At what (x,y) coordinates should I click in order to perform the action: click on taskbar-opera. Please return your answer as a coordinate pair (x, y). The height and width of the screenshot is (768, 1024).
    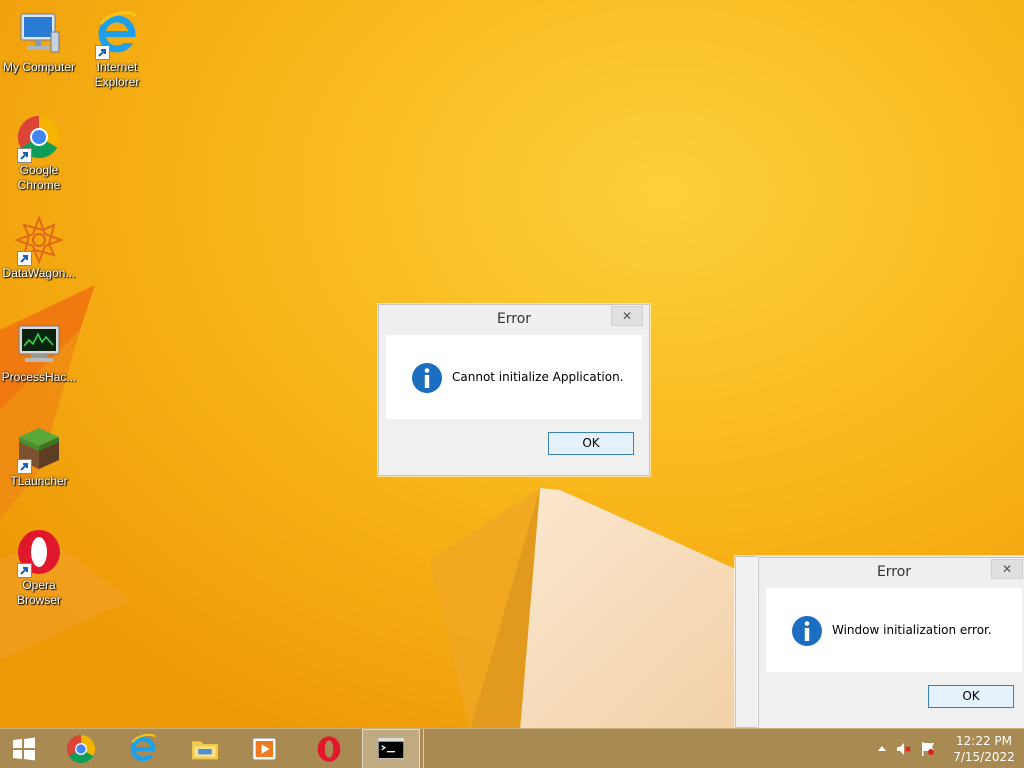
    Looking at the image, I should click on (329, 748).